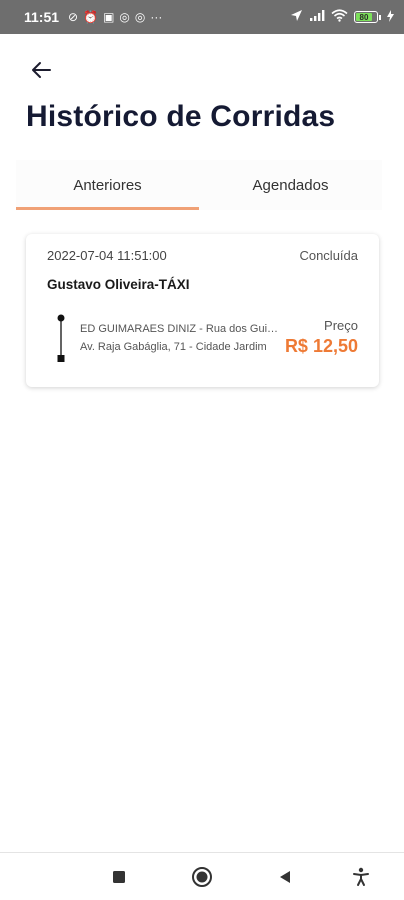 This screenshot has height=900, width=404. I want to click on status-left: 11:51 ⊘ ⏰ ▣ ◎ ◎ ···, so click(93, 17).